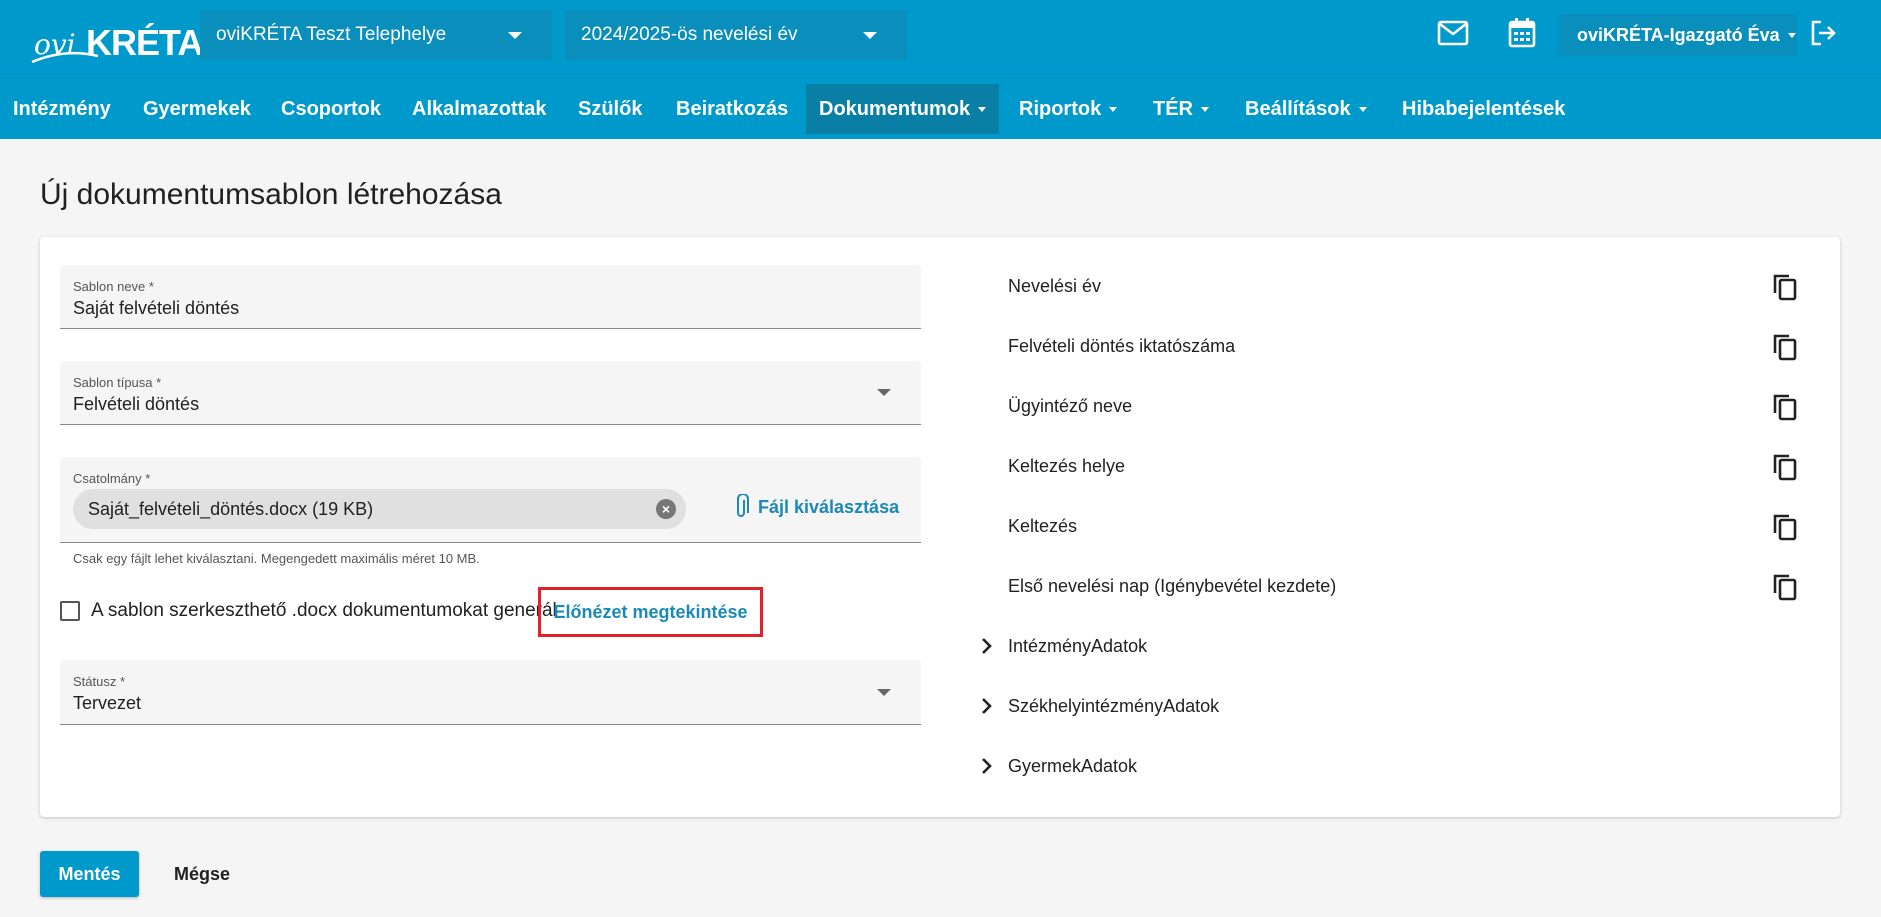 The image size is (1881, 917). I want to click on choose-file-button: Fájl kiválasztása, so click(815, 507).